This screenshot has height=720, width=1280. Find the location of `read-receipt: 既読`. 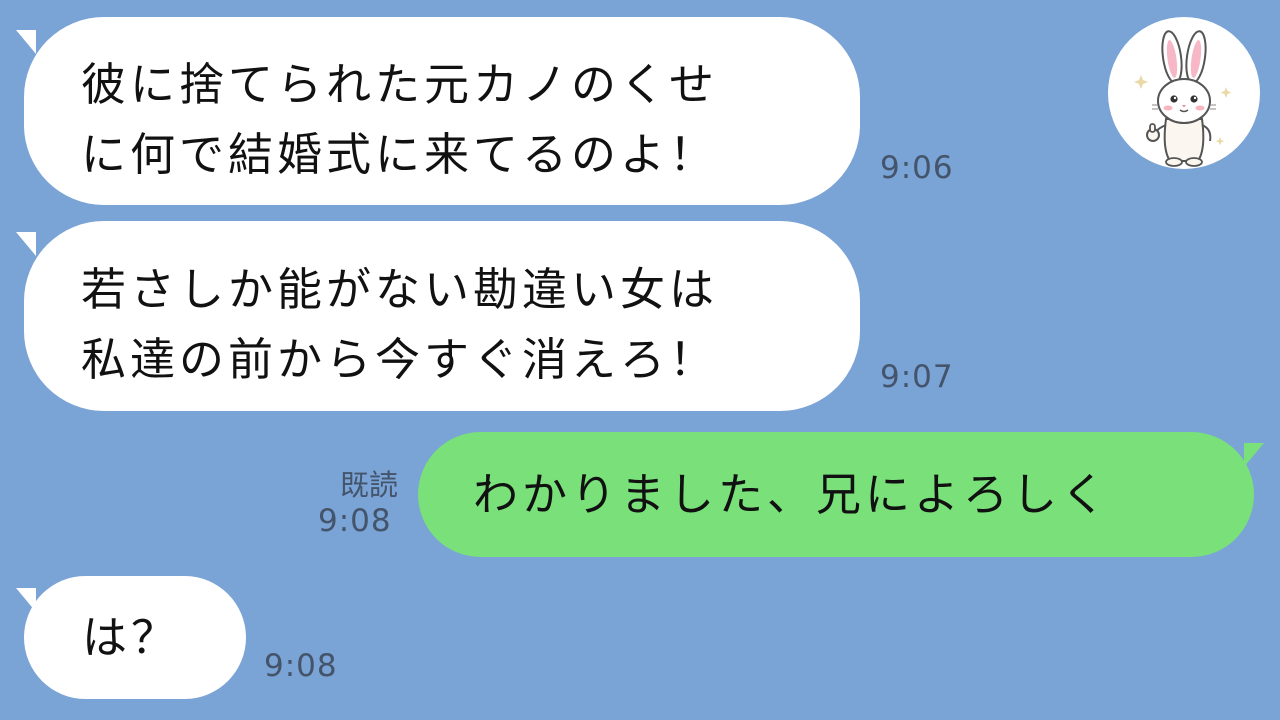

read-receipt: 既読 is located at coordinates (368, 485).